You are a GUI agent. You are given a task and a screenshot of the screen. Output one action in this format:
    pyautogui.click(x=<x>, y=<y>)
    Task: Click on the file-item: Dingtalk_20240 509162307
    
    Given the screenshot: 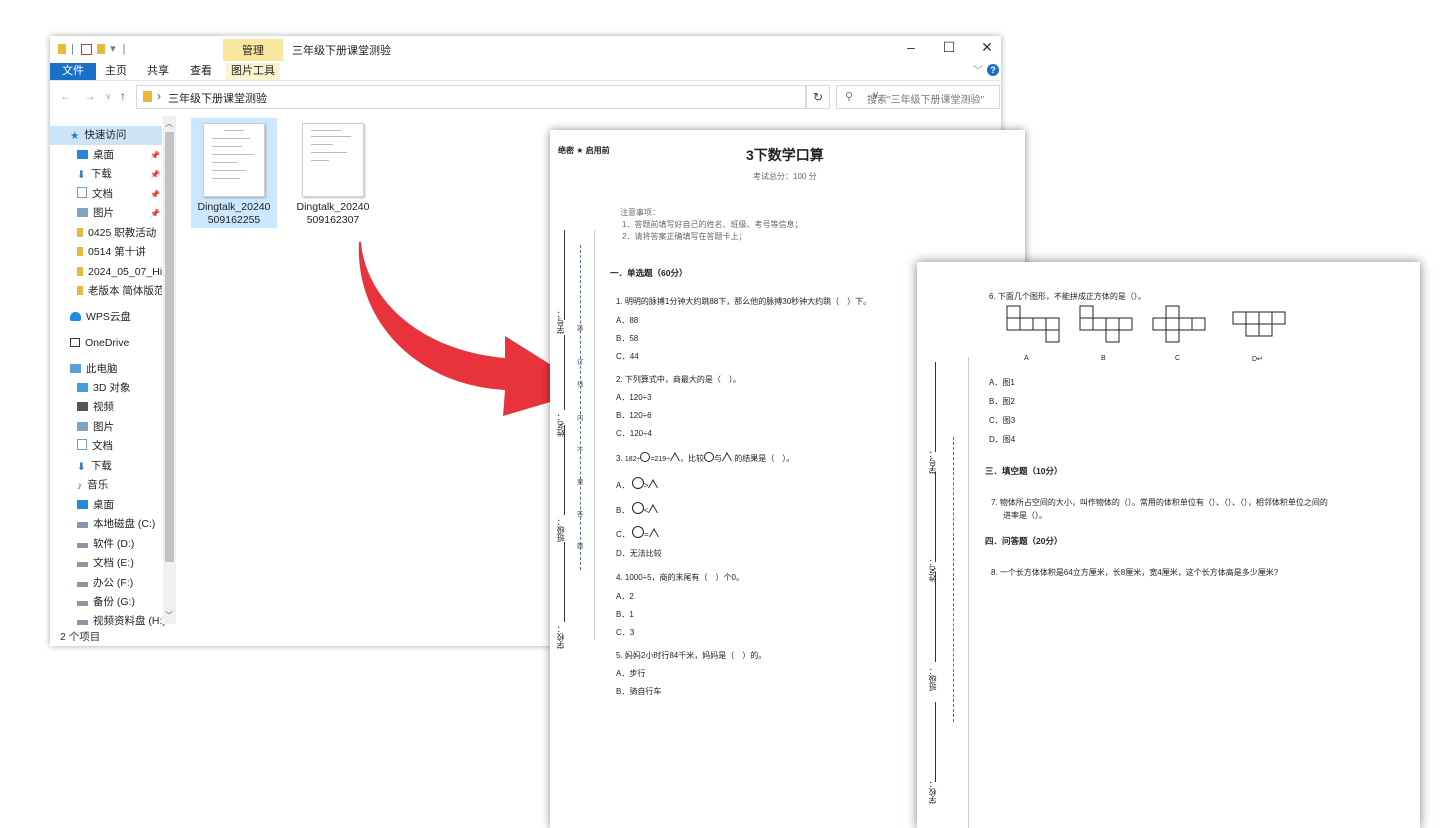 What is the action you would take?
    pyautogui.click(x=333, y=173)
    